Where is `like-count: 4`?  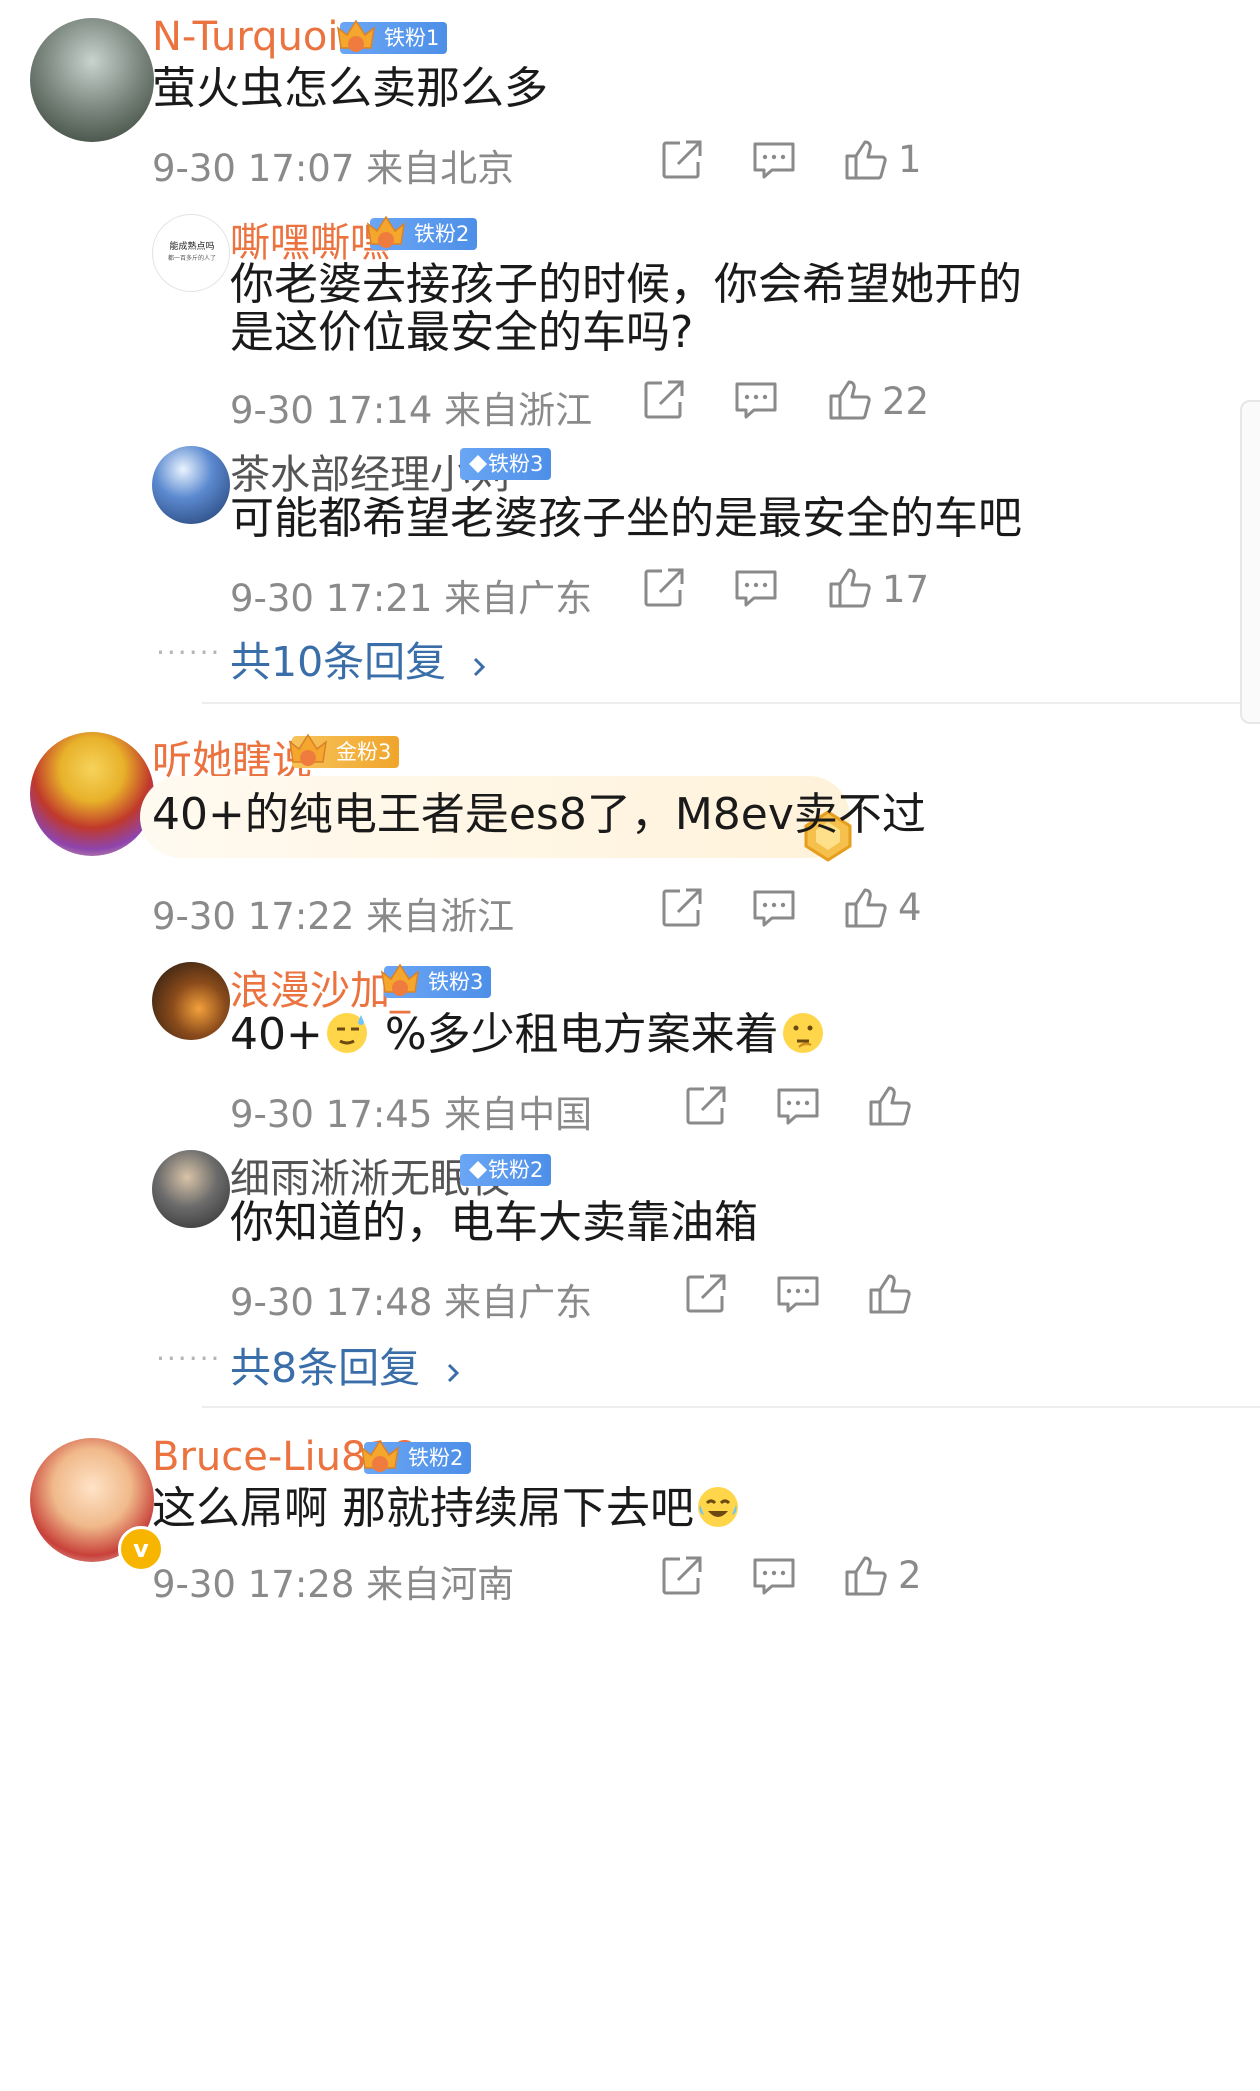
like-count: 4 is located at coordinates (910, 907).